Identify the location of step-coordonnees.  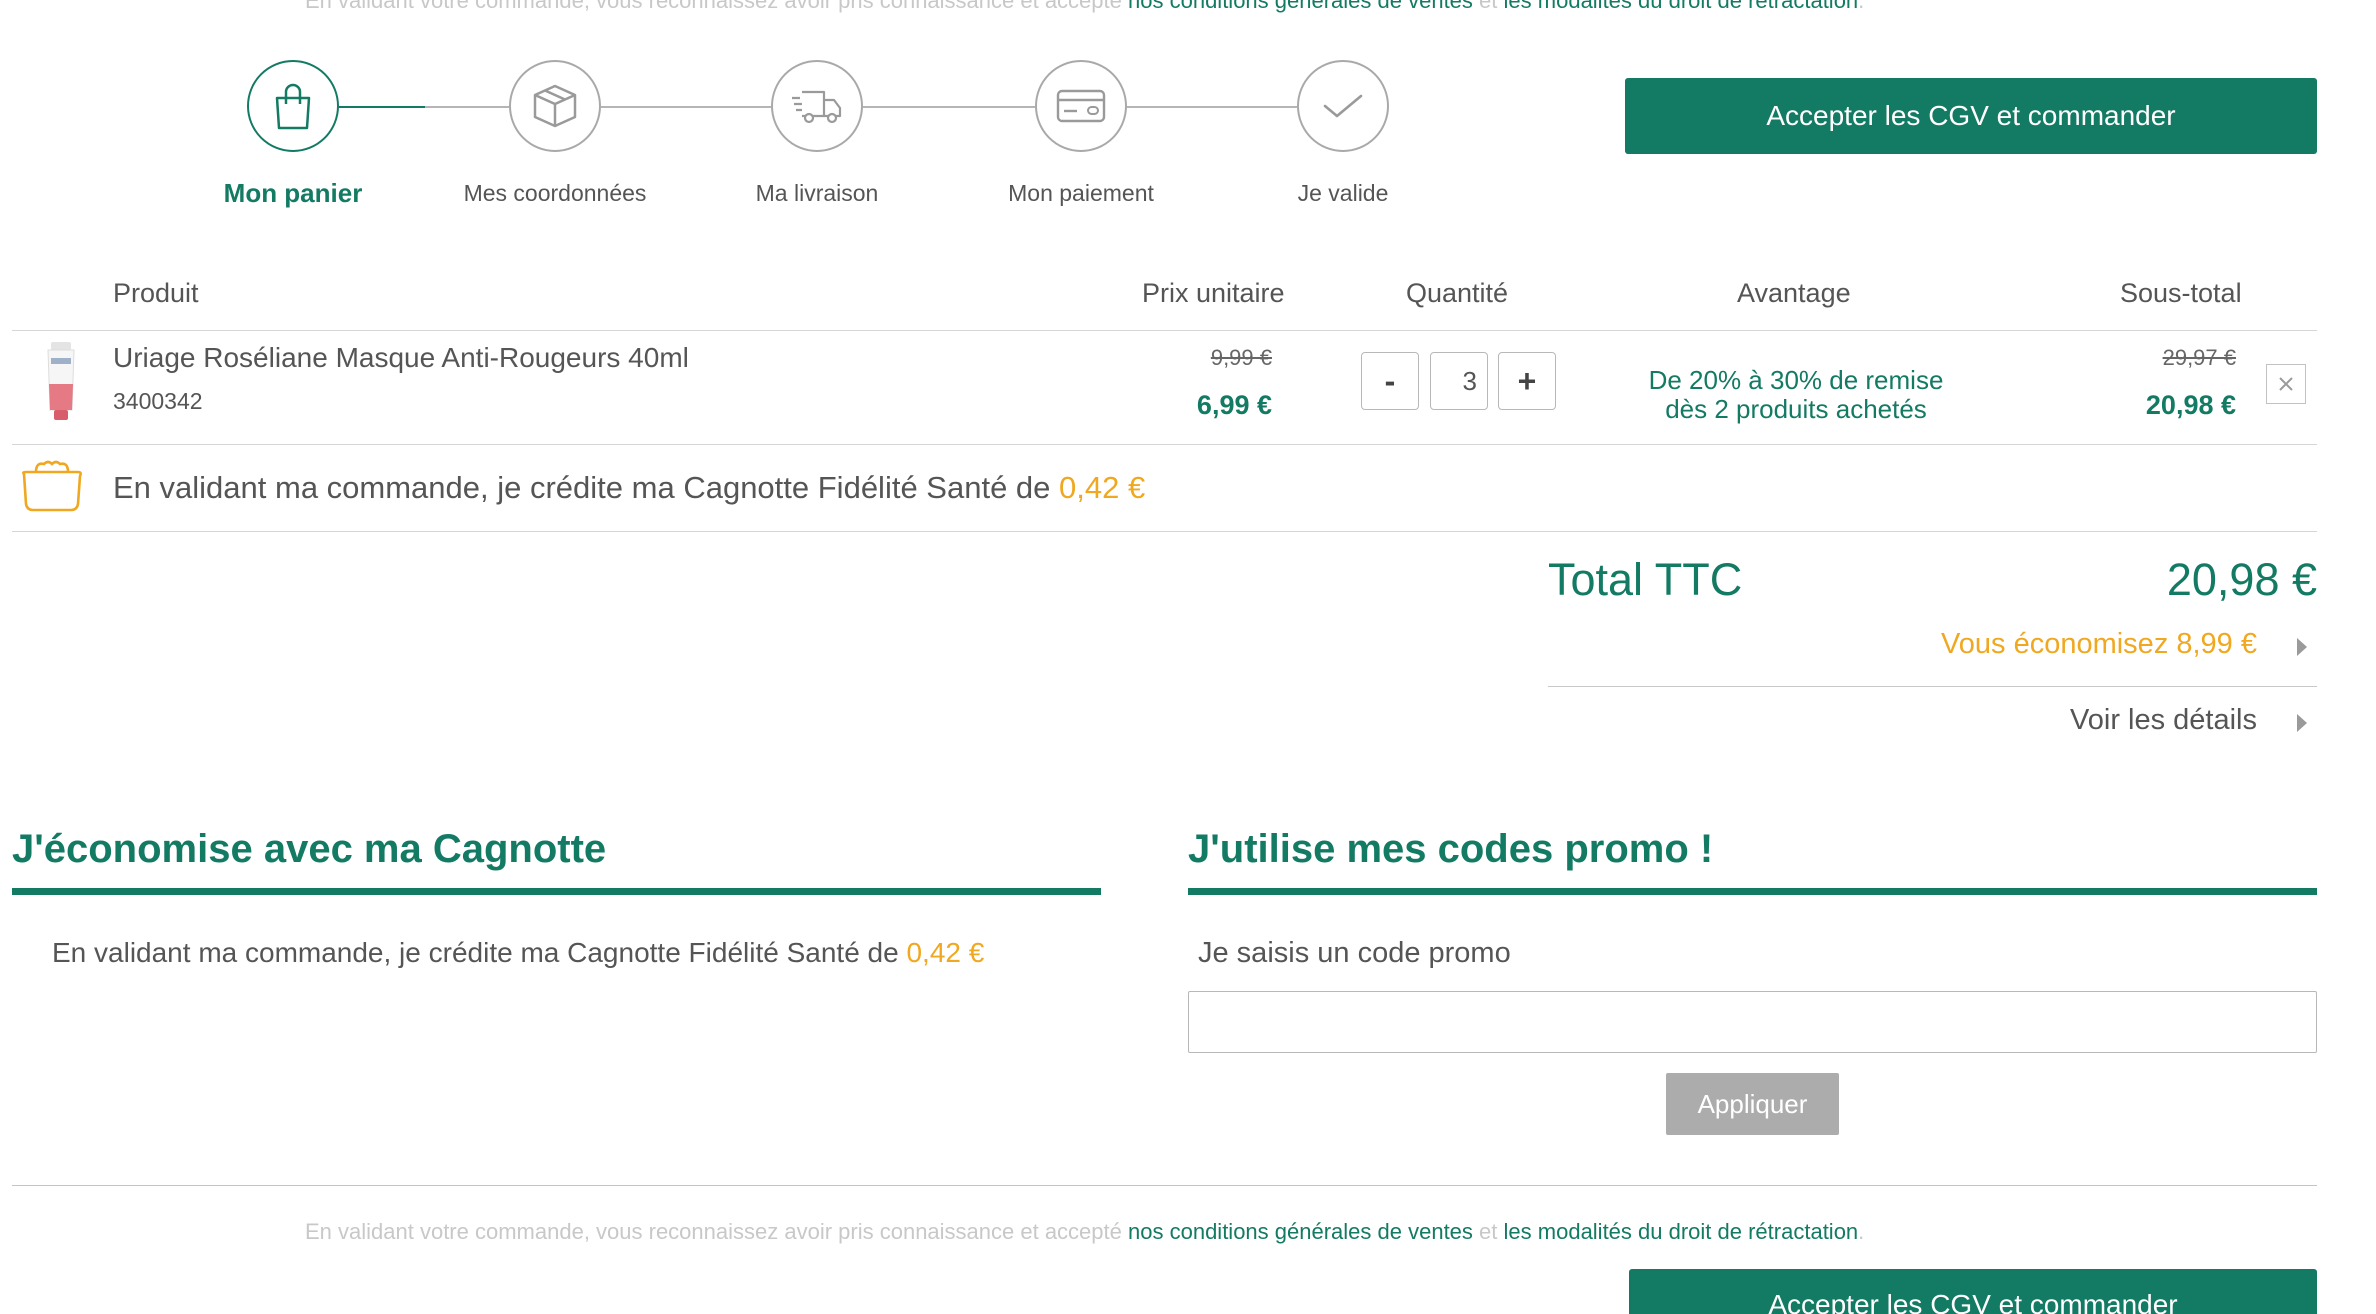
(555, 106).